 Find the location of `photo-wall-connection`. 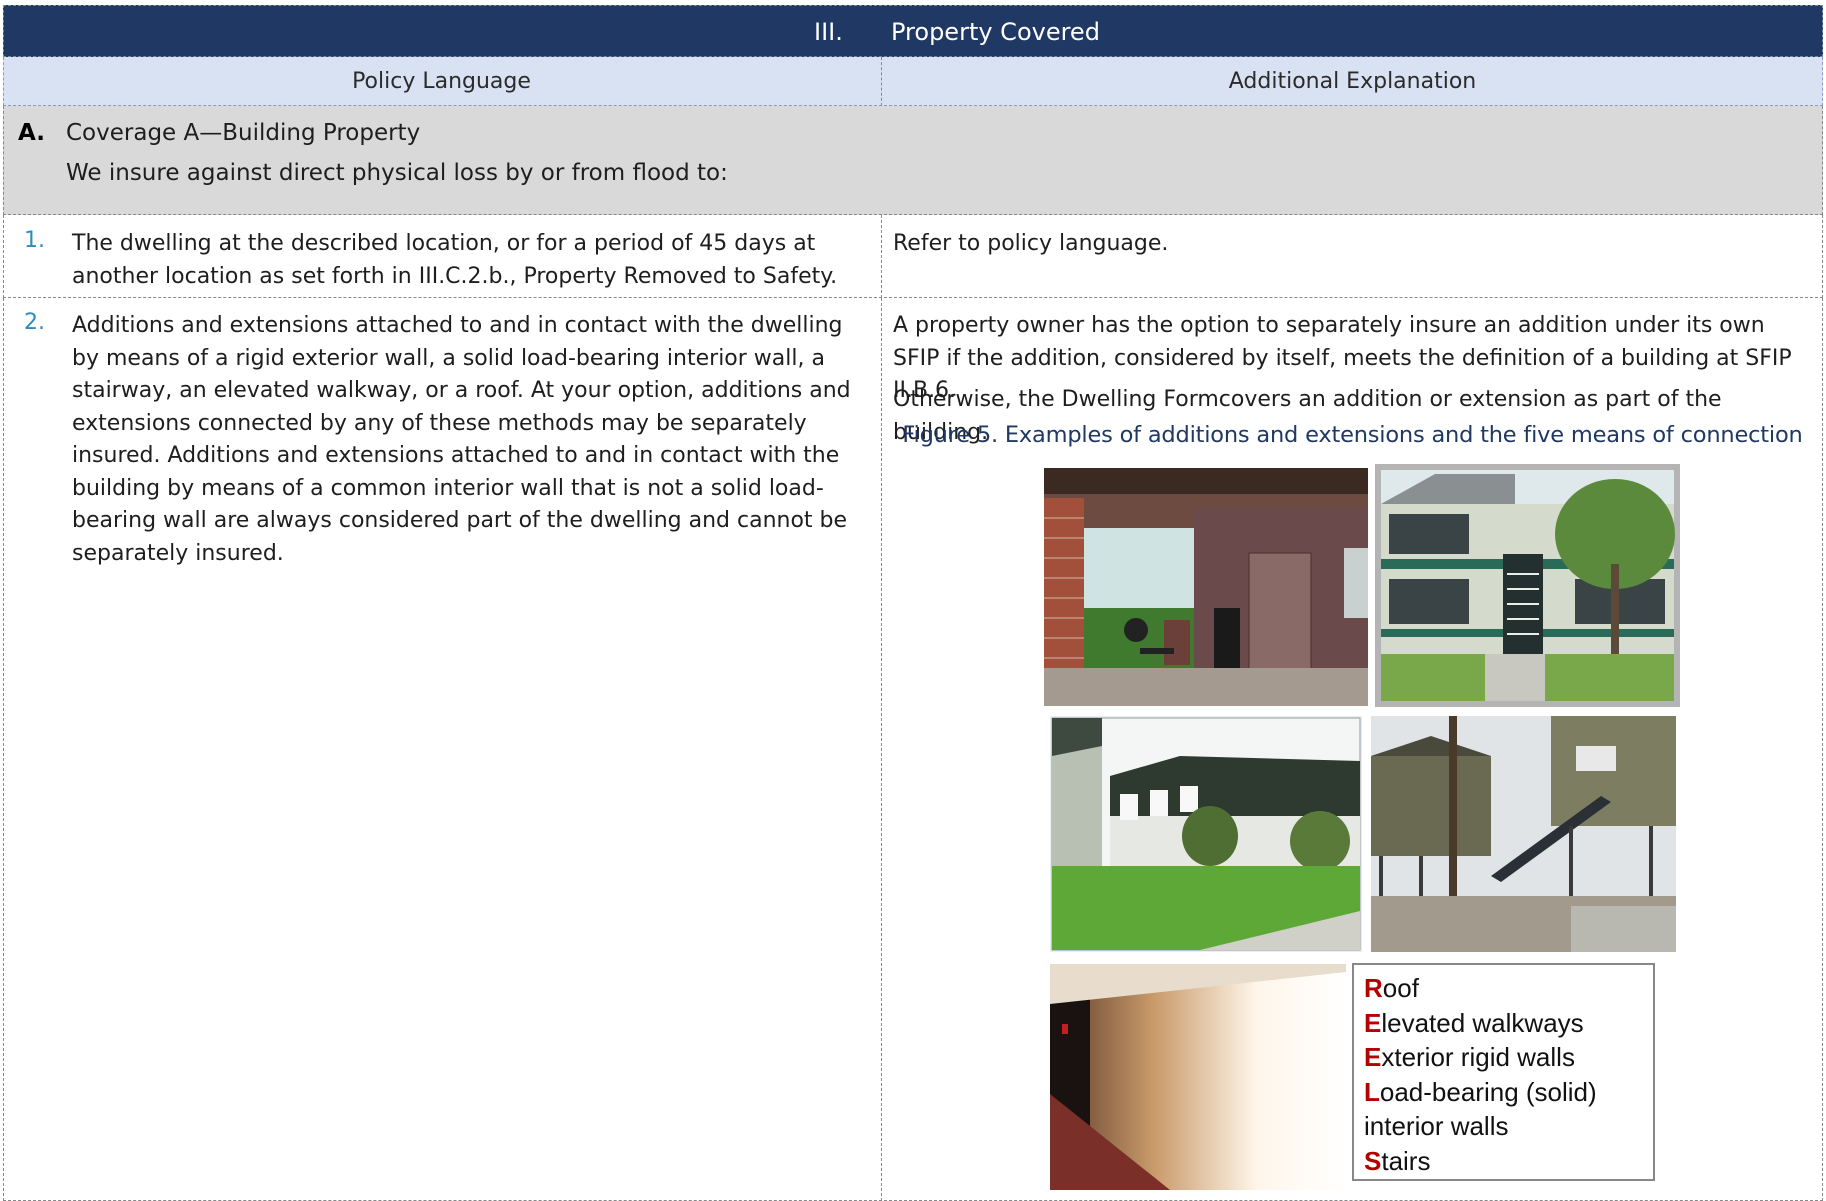

photo-wall-connection is located at coordinates (1206, 834).